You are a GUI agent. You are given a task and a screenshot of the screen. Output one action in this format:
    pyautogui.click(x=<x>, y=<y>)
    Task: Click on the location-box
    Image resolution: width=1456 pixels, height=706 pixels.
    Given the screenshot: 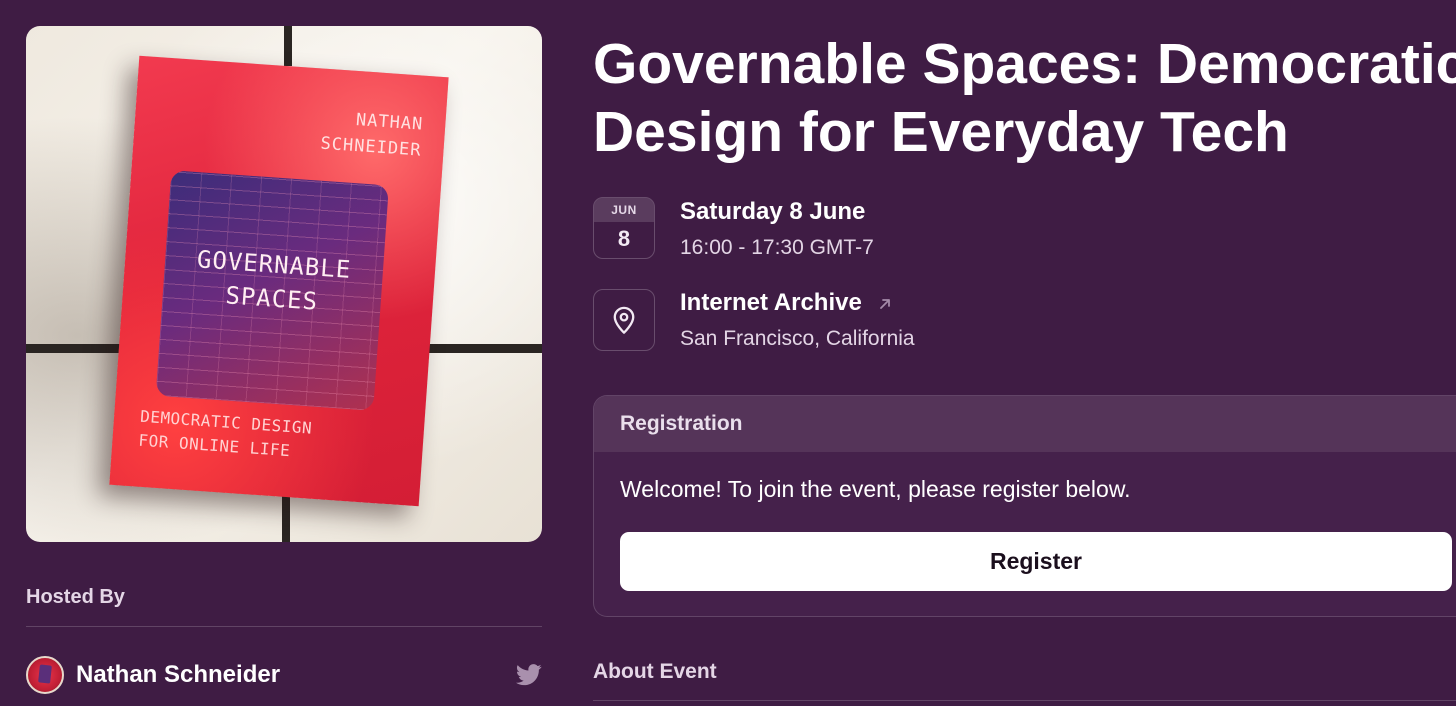 What is the action you would take?
    pyautogui.click(x=624, y=320)
    